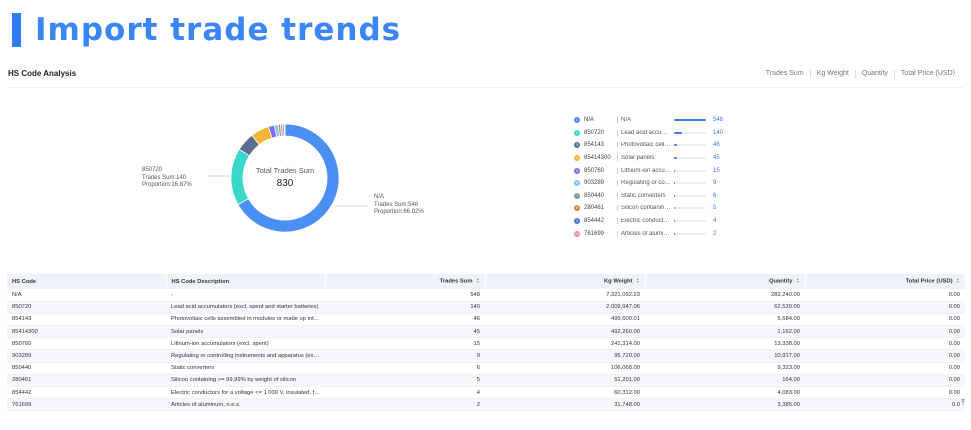 This screenshot has height=430, width=971. Describe the element at coordinates (715, 195) in the screenshot. I see `legend-value: 6` at that location.